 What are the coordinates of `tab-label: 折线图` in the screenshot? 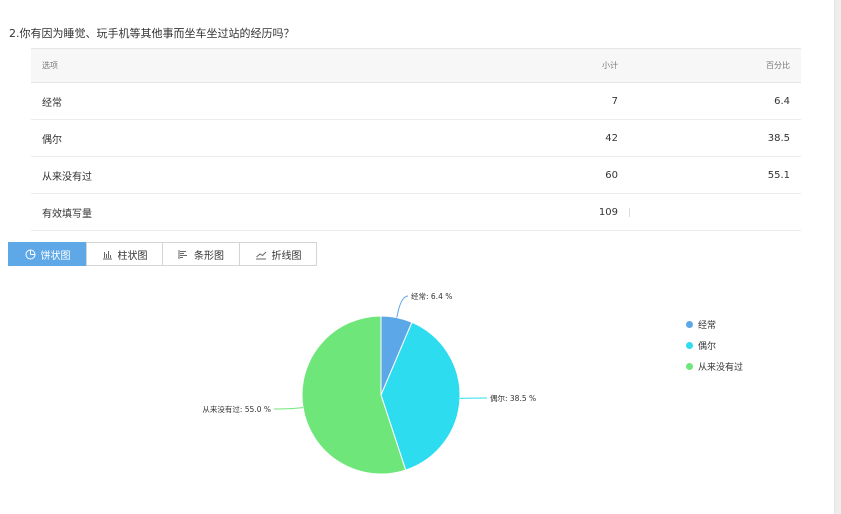 It's located at (286, 256).